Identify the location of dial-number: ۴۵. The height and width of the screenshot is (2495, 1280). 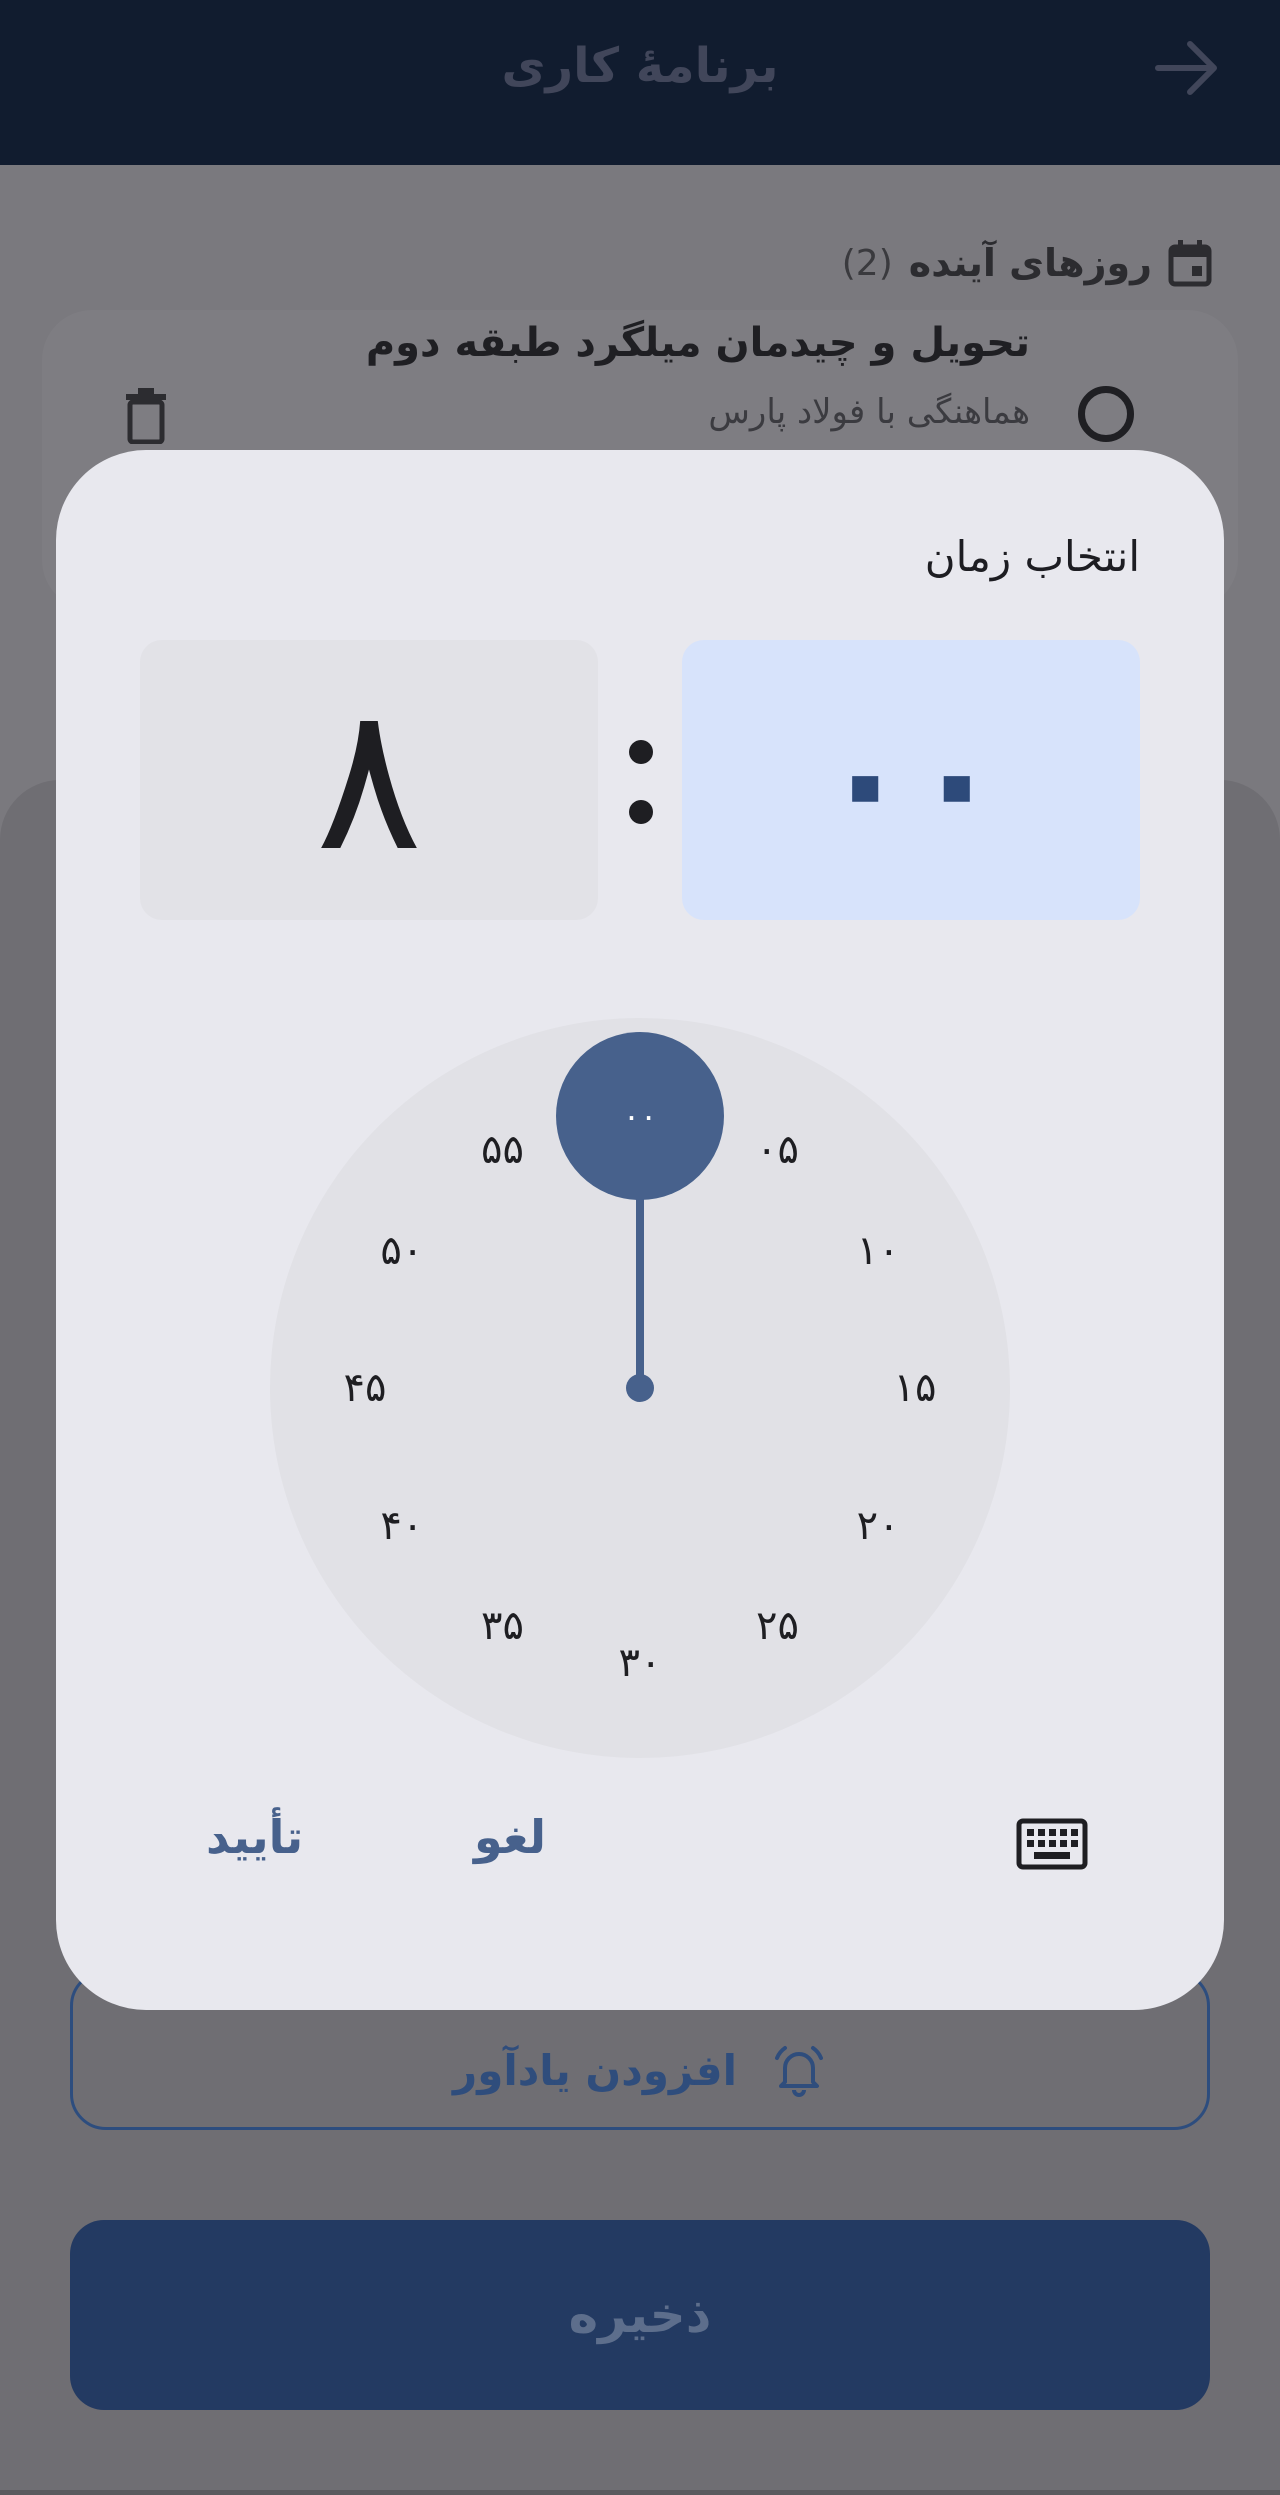
(365, 1388).